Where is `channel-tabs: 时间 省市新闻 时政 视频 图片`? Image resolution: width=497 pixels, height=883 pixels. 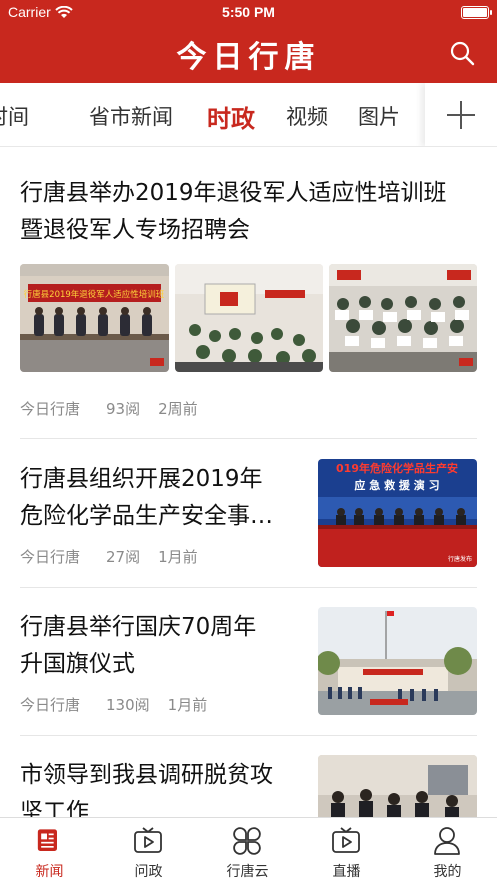
channel-tabs: 时间 省市新闻 时政 视频 图片 is located at coordinates (248, 115).